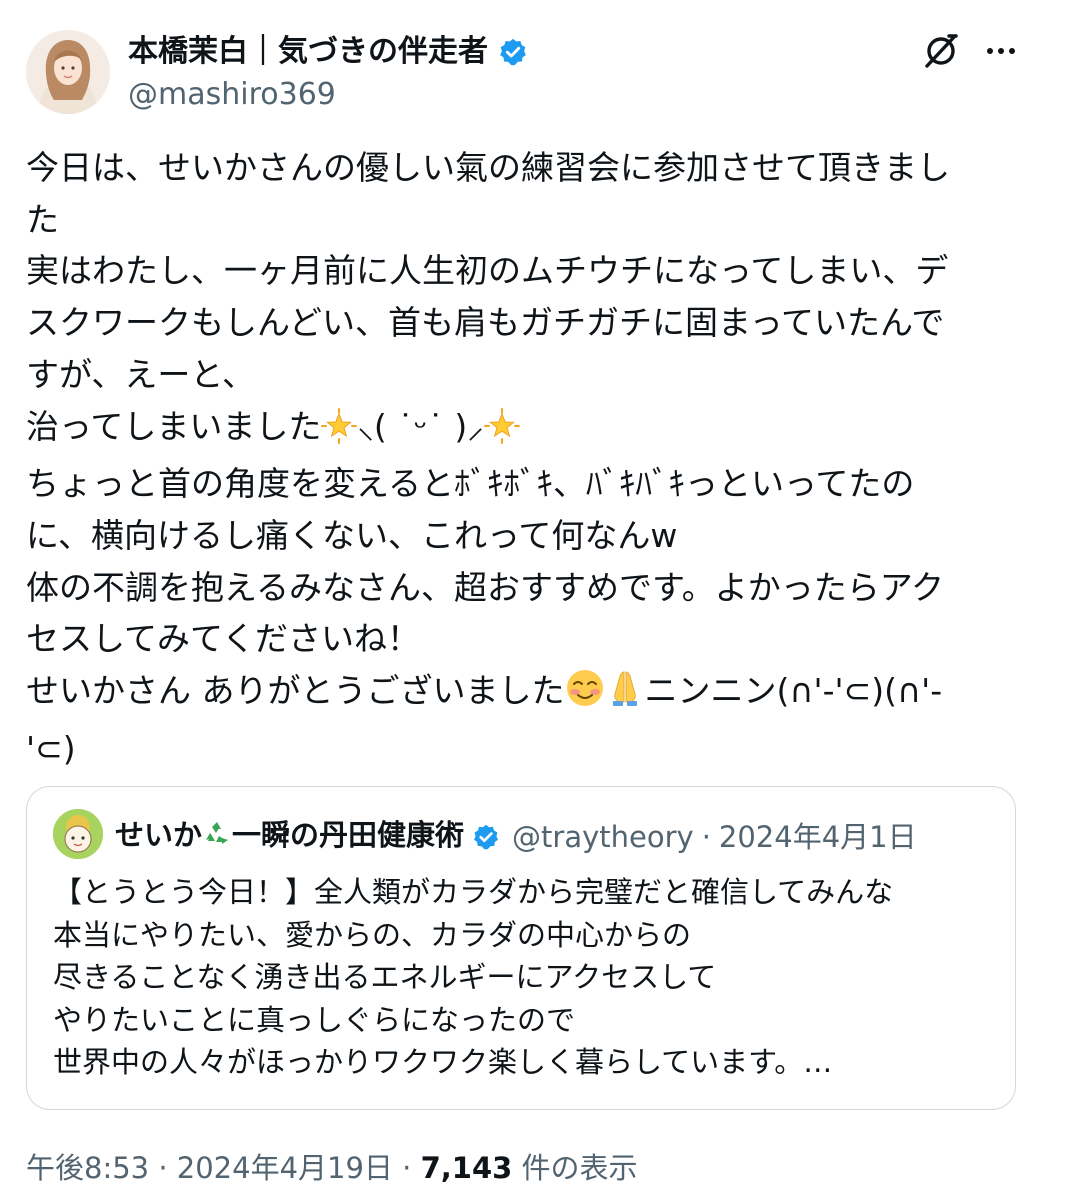 This screenshot has width=1069, height=1200. Describe the element at coordinates (87, 1168) in the screenshot. I see `tweet-time: 午後8:53` at that location.